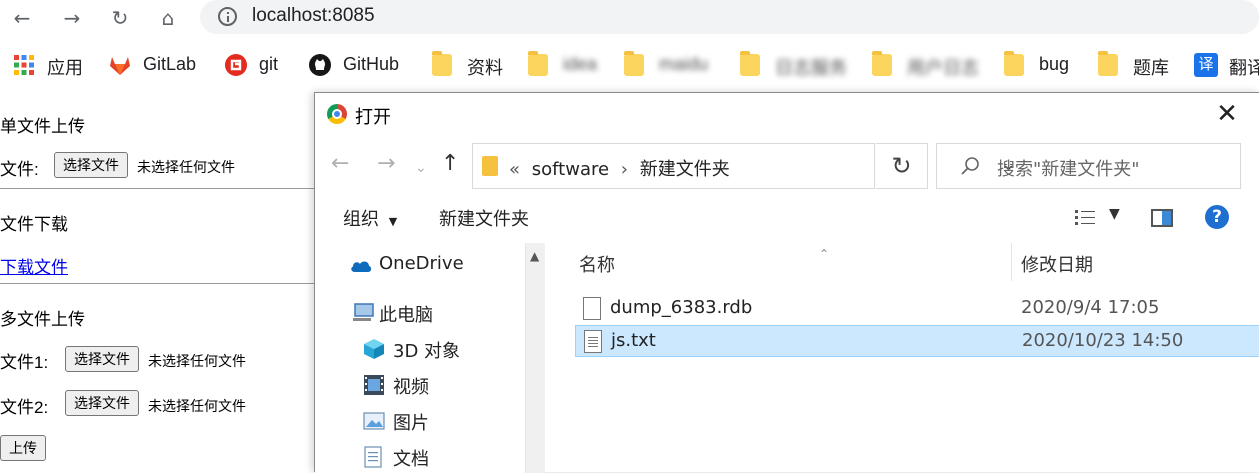  What do you see at coordinates (227, 16) in the screenshot?
I see `info-icon` at bounding box center [227, 16].